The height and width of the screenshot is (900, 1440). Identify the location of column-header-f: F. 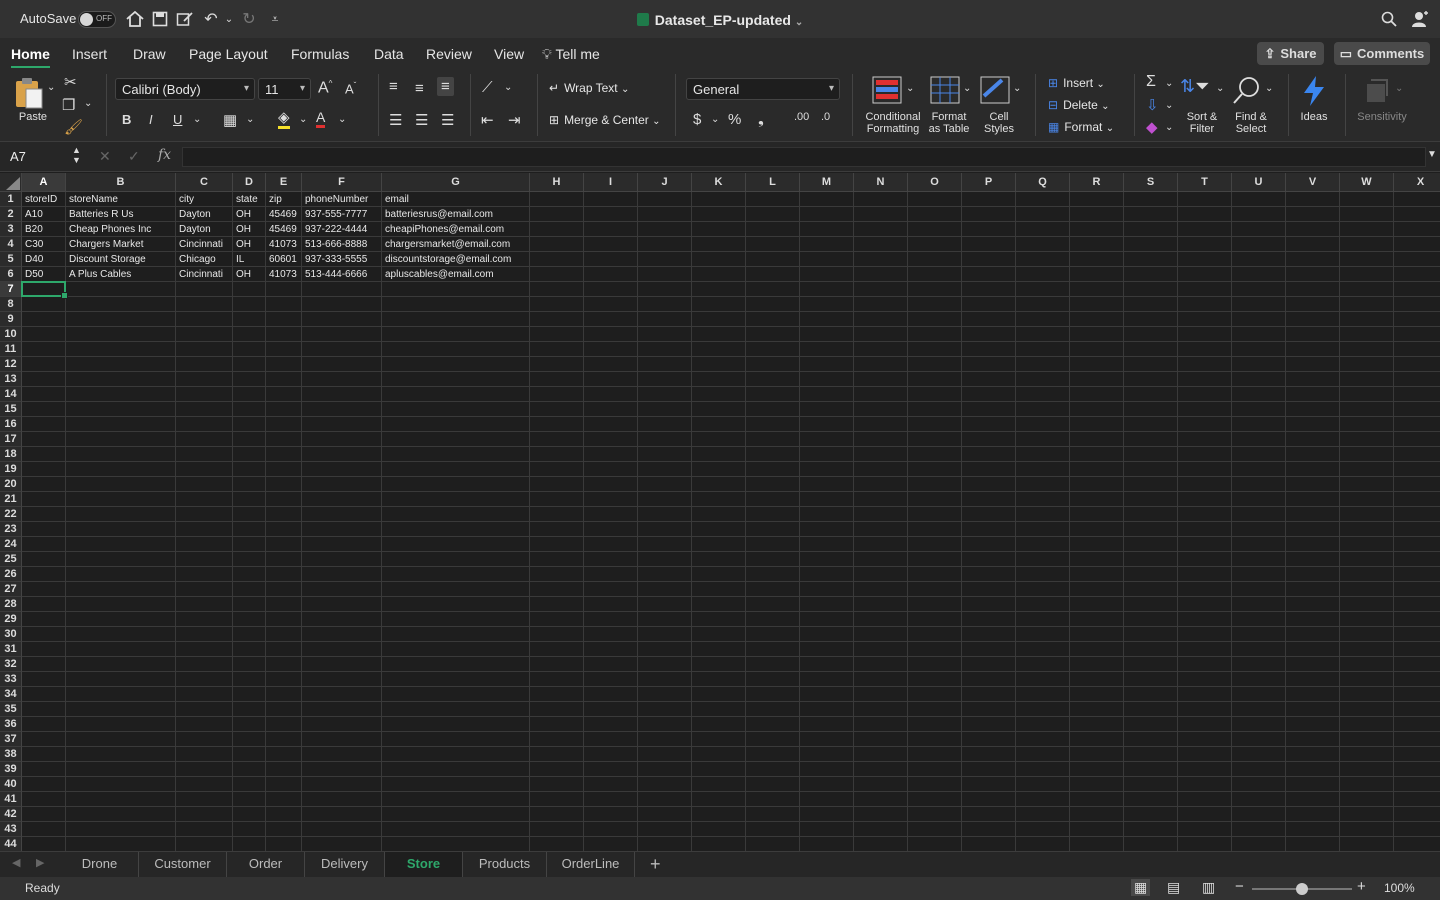
(342, 182).